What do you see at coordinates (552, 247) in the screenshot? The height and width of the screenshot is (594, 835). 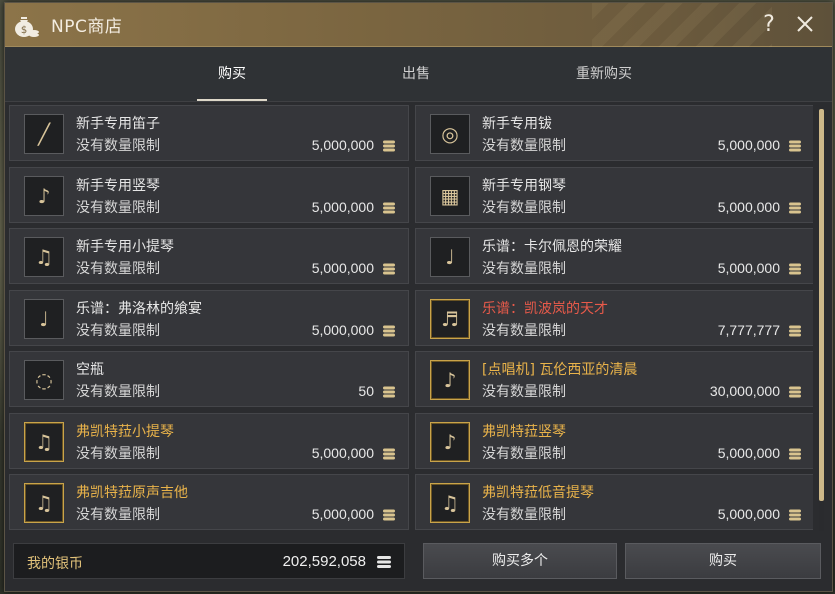 I see `item-name: 乐谱：卡尔佩恩的荣耀` at bounding box center [552, 247].